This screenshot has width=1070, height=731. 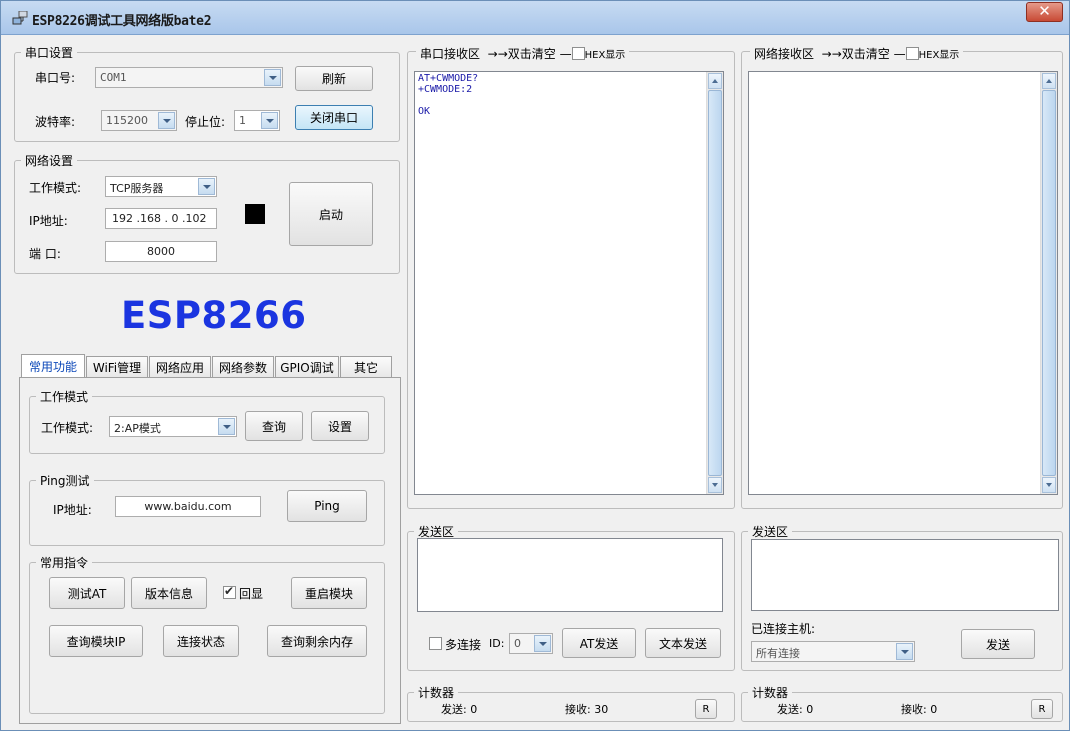 What do you see at coordinates (161, 251) in the screenshot?
I see `port-field: 8000` at bounding box center [161, 251].